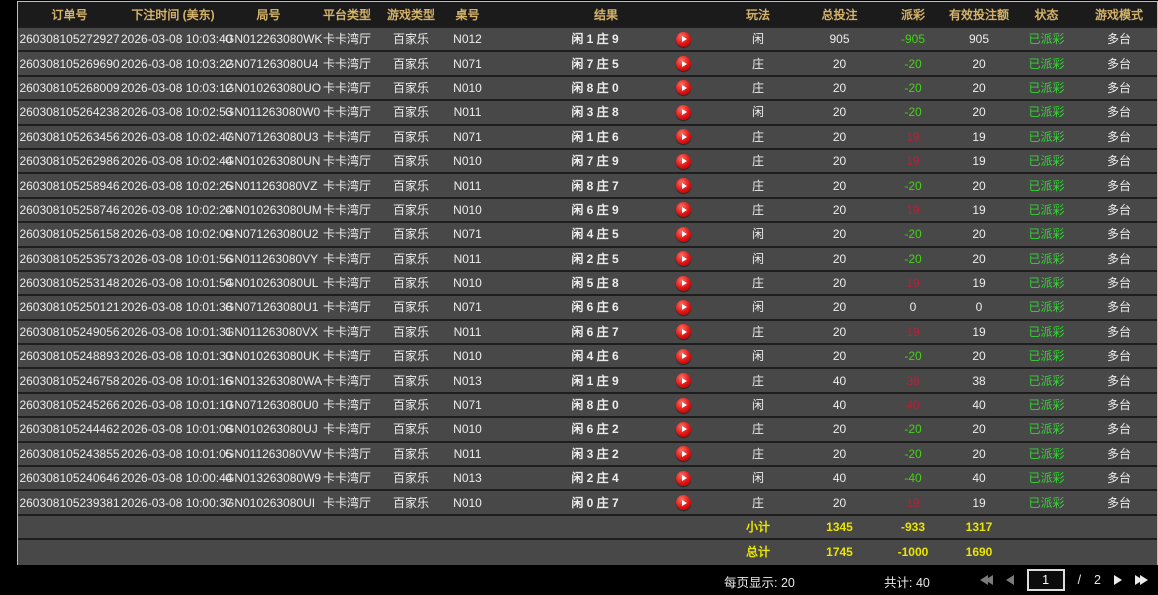 This screenshot has width=1158, height=595. Describe the element at coordinates (467, 39) in the screenshot. I see `cell-table-number: N012` at that location.